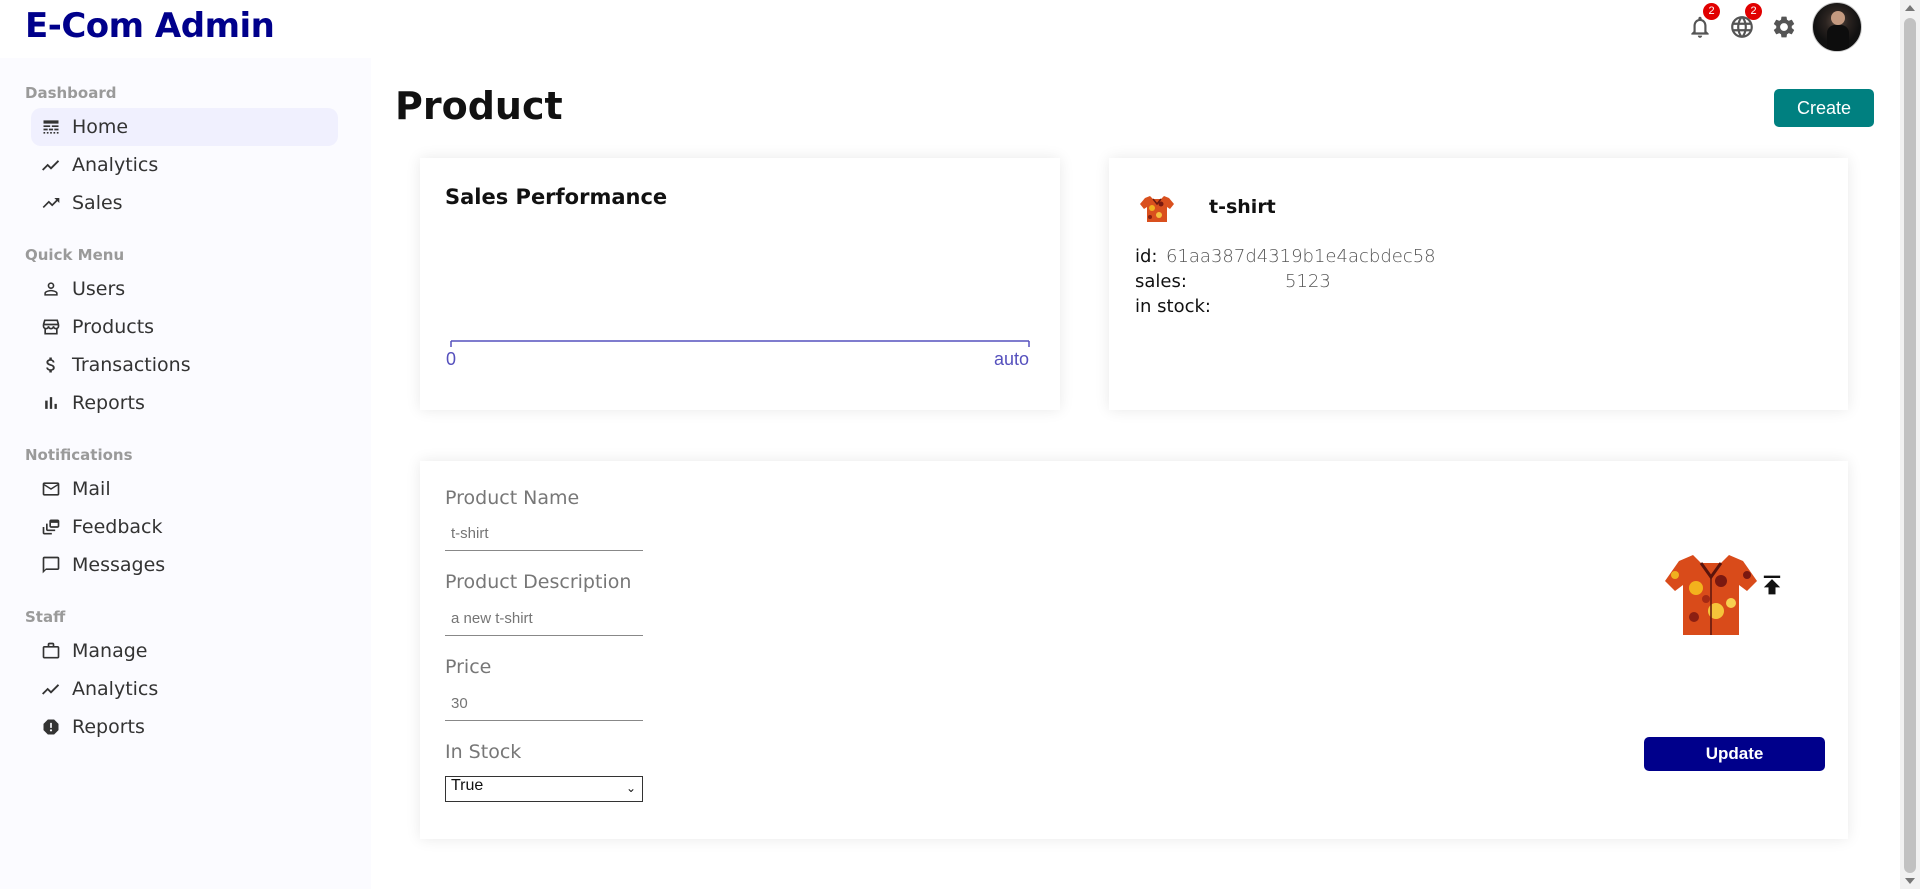 The height and width of the screenshot is (889, 1920). What do you see at coordinates (79, 455) in the screenshot?
I see `sidebar-section-title: Notifications` at bounding box center [79, 455].